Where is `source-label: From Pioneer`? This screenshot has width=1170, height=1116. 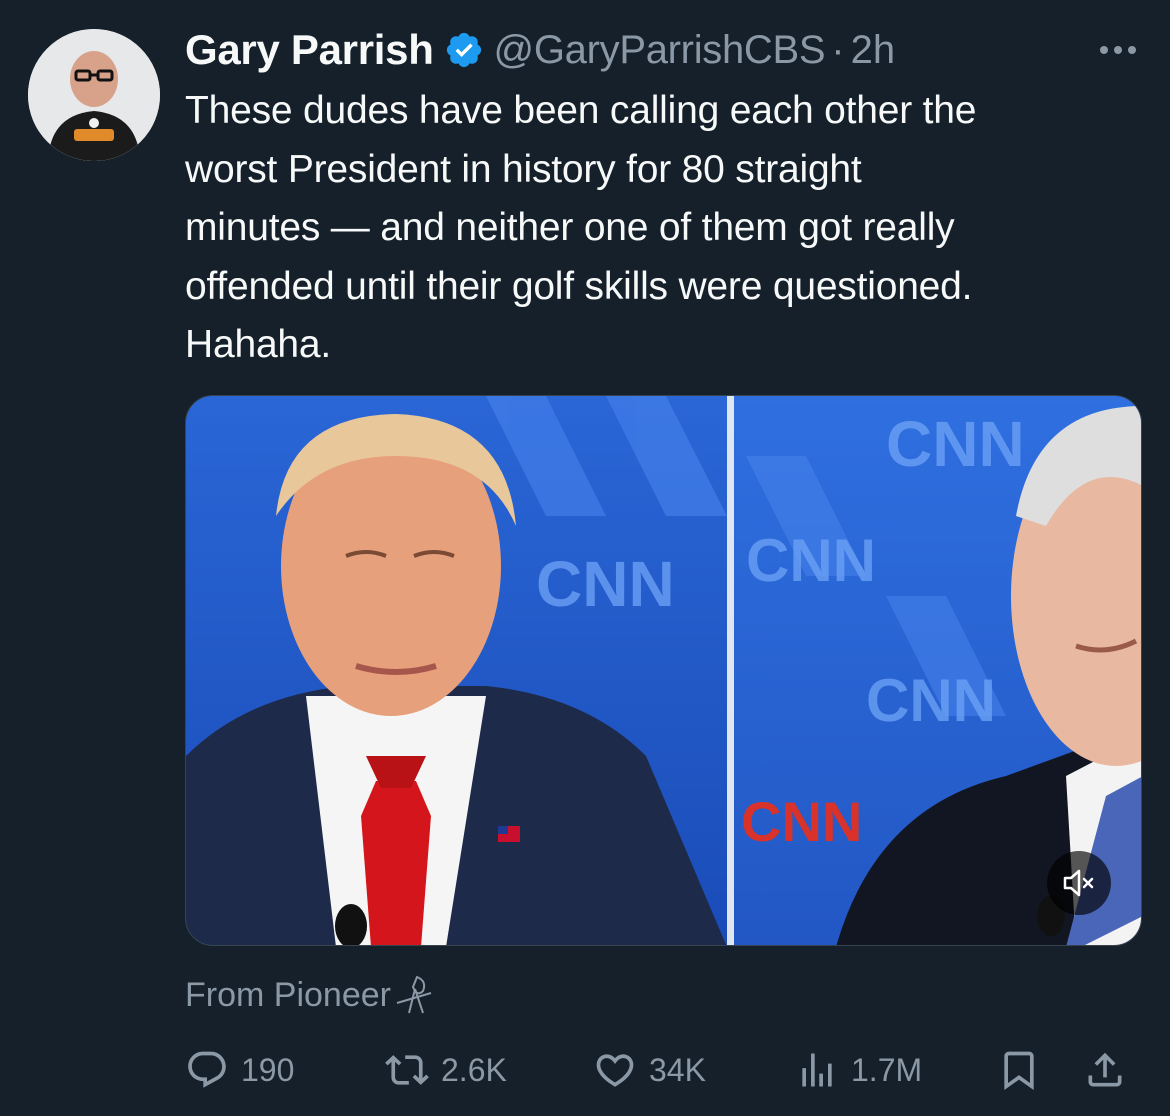
source-label: From Pioneer is located at coordinates (288, 994).